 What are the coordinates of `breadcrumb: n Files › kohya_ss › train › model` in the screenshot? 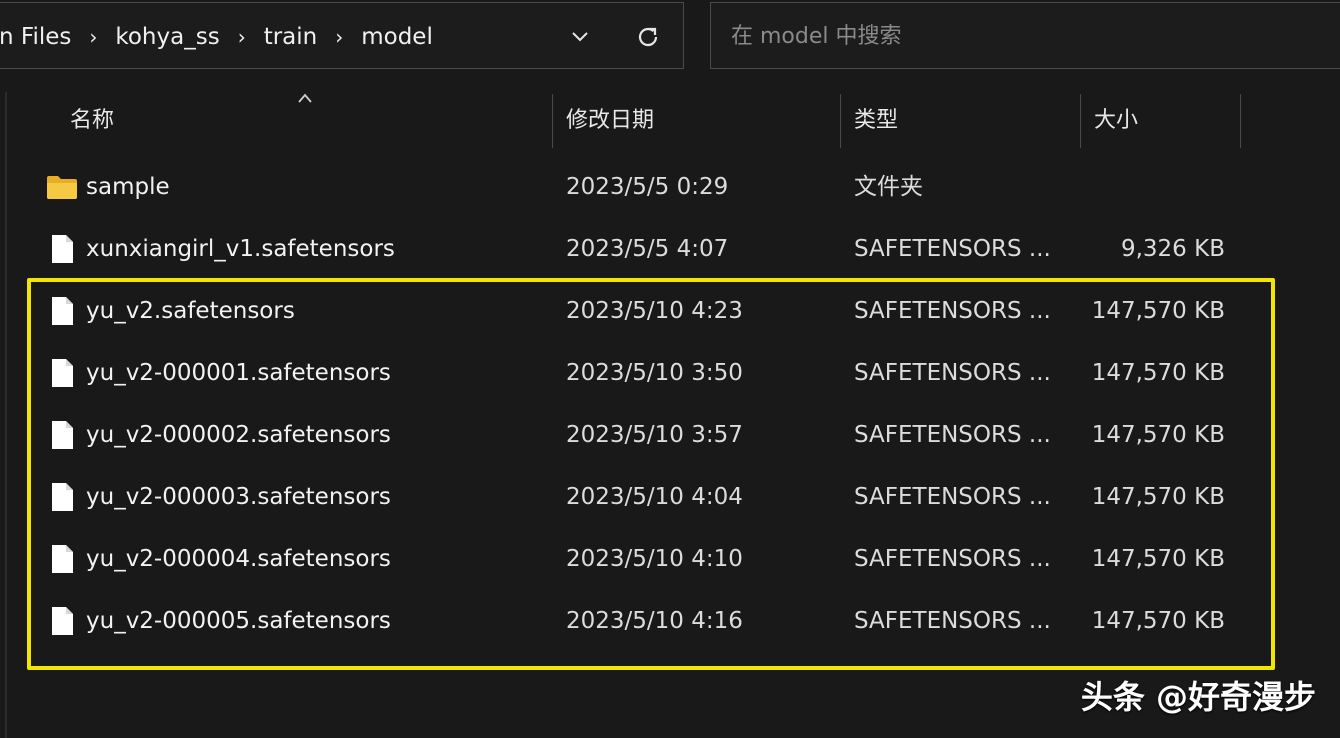 It's located at (216, 36).